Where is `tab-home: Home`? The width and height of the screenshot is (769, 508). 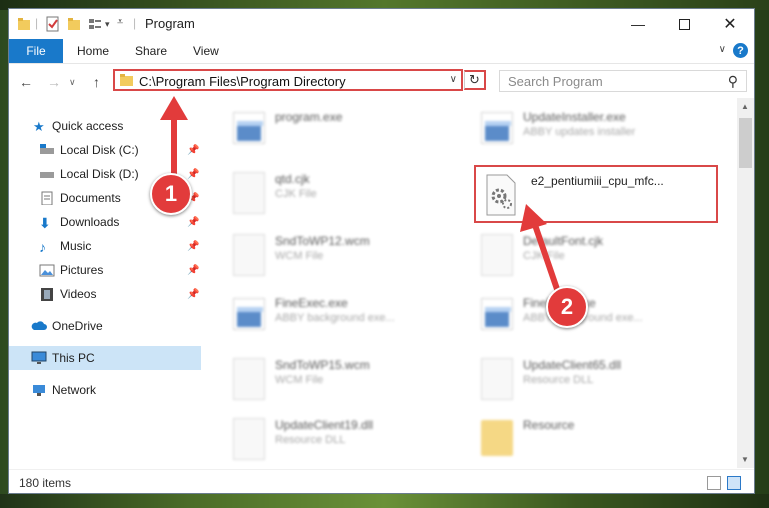 tab-home: Home is located at coordinates (93, 51).